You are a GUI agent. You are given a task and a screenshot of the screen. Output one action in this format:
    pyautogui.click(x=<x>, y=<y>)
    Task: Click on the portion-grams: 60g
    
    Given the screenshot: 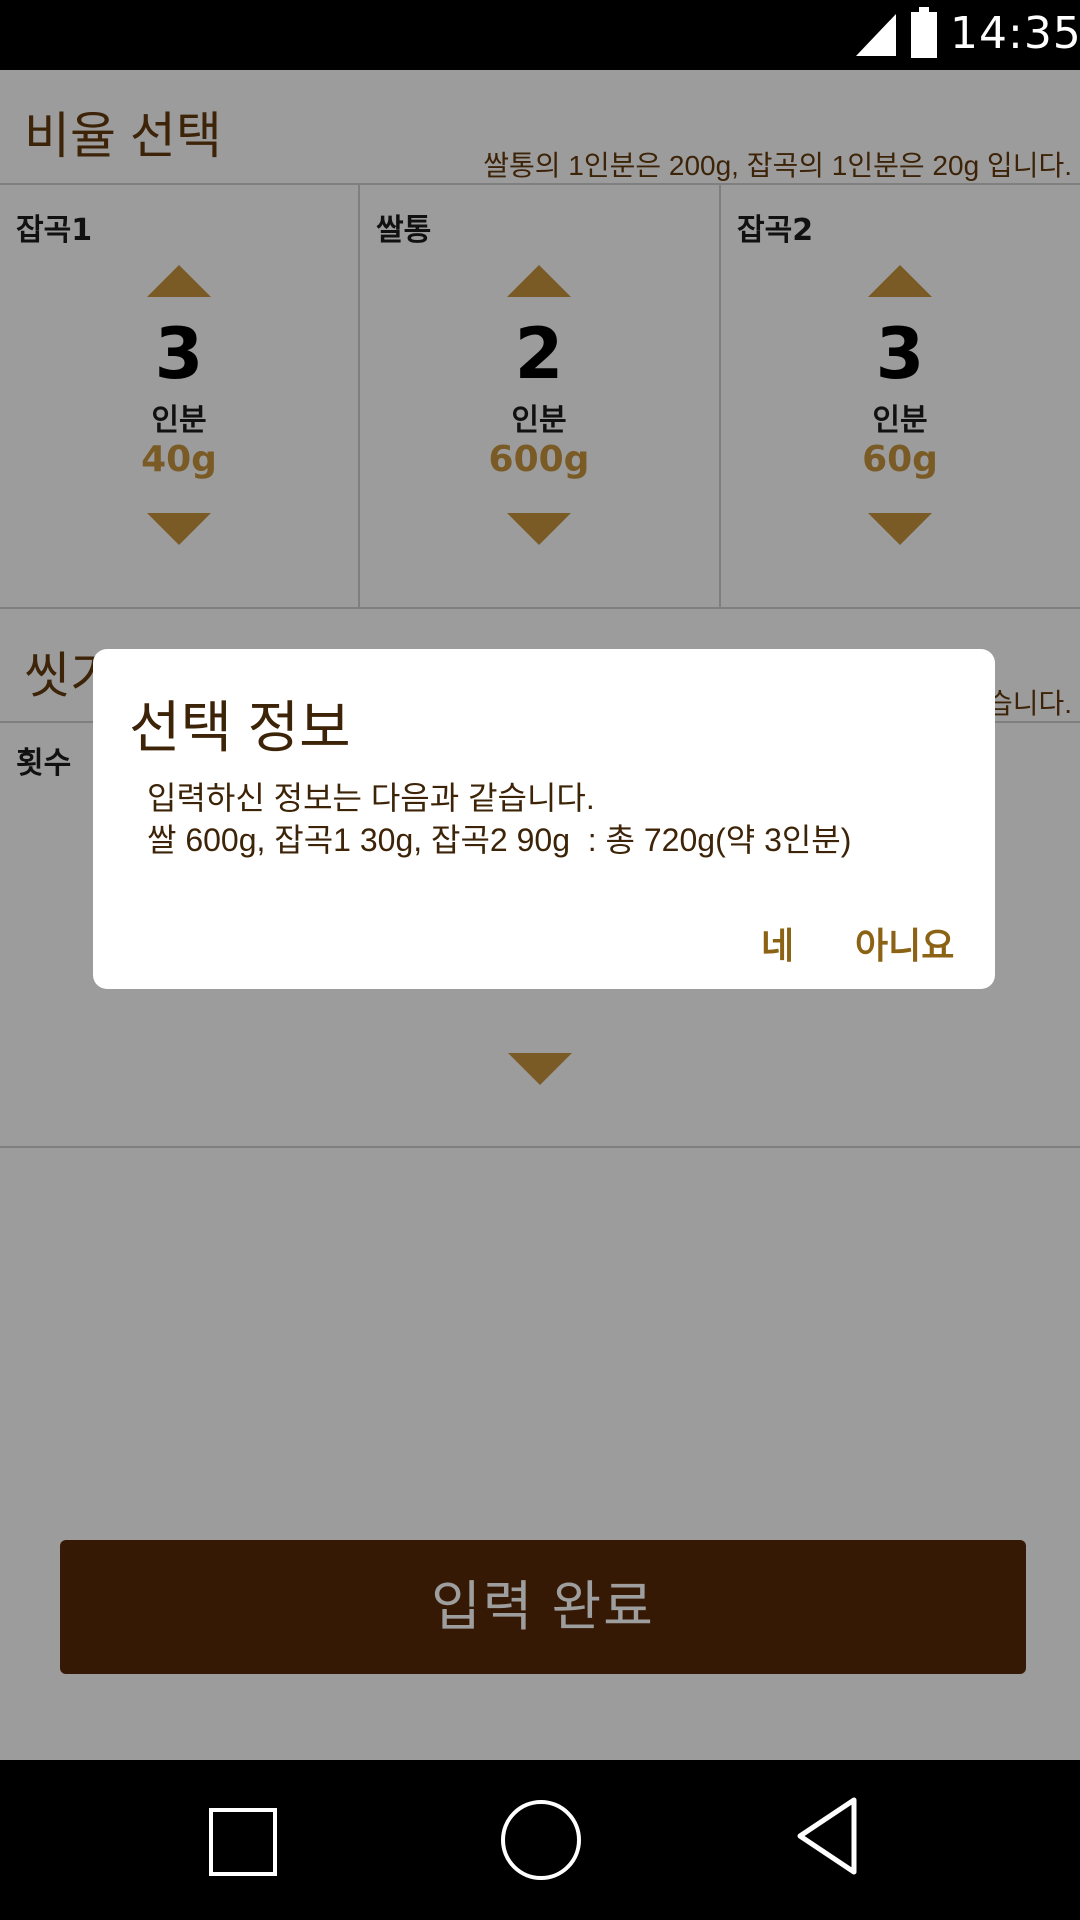 What is the action you would take?
    pyautogui.click(x=900, y=459)
    